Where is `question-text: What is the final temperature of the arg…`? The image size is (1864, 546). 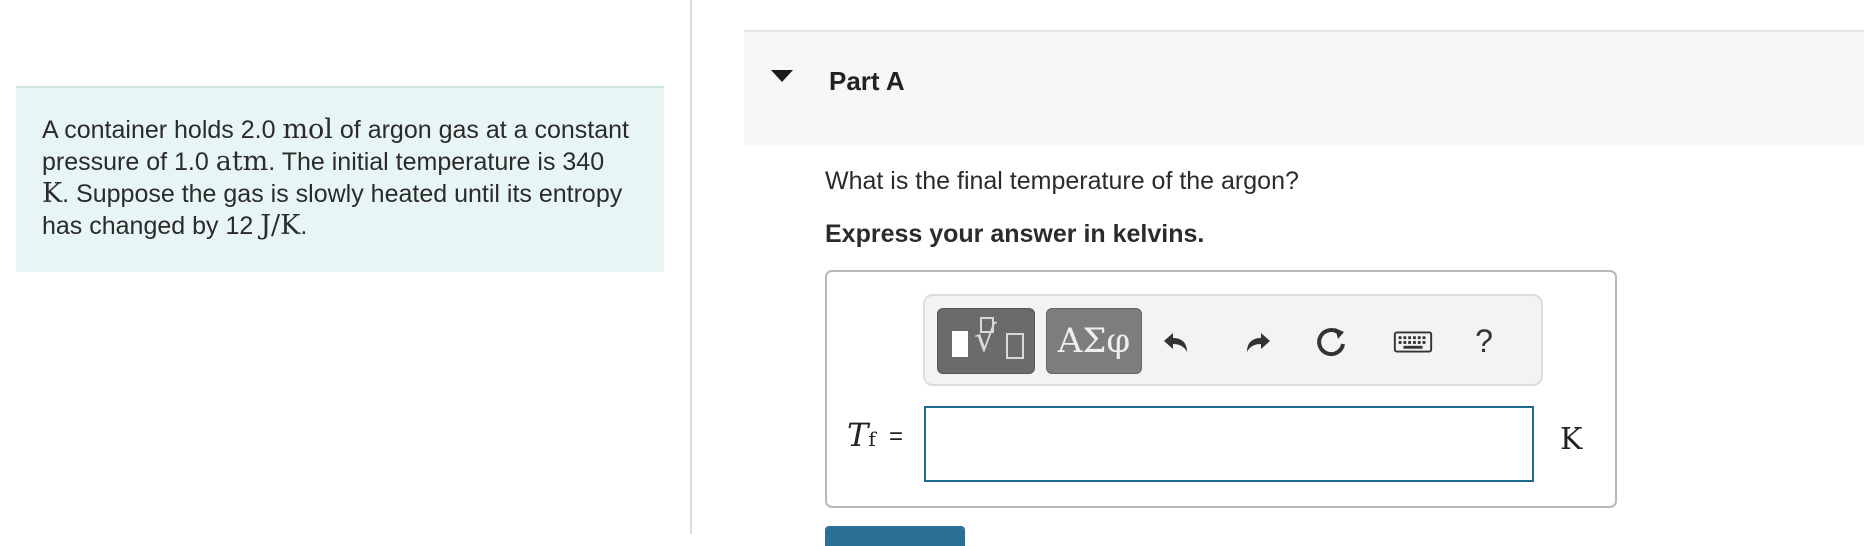
question-text: What is the final temperature of the arg… is located at coordinates (1062, 181).